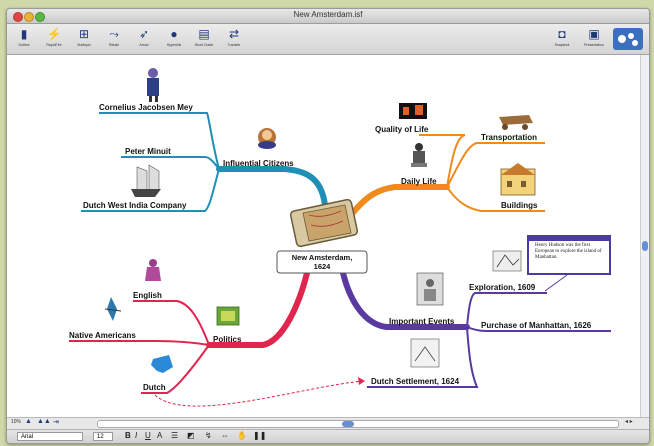 This screenshot has width=654, height=446. I want to click on arrow-icon: ➶, so click(144, 34).